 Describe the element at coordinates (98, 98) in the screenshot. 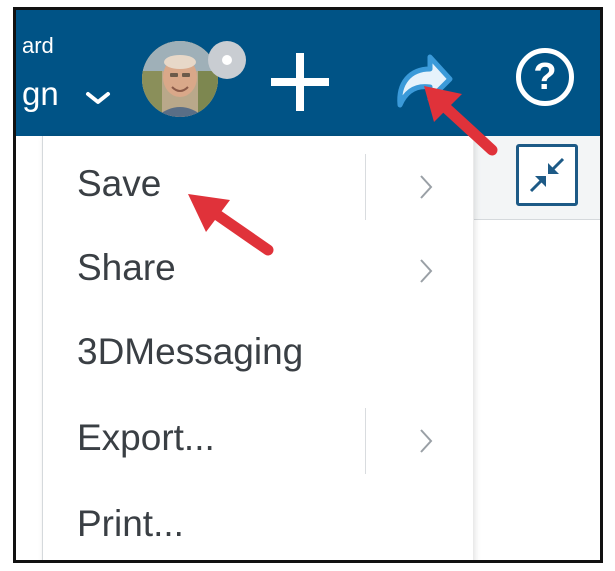

I see `chevron-down-icon` at that location.